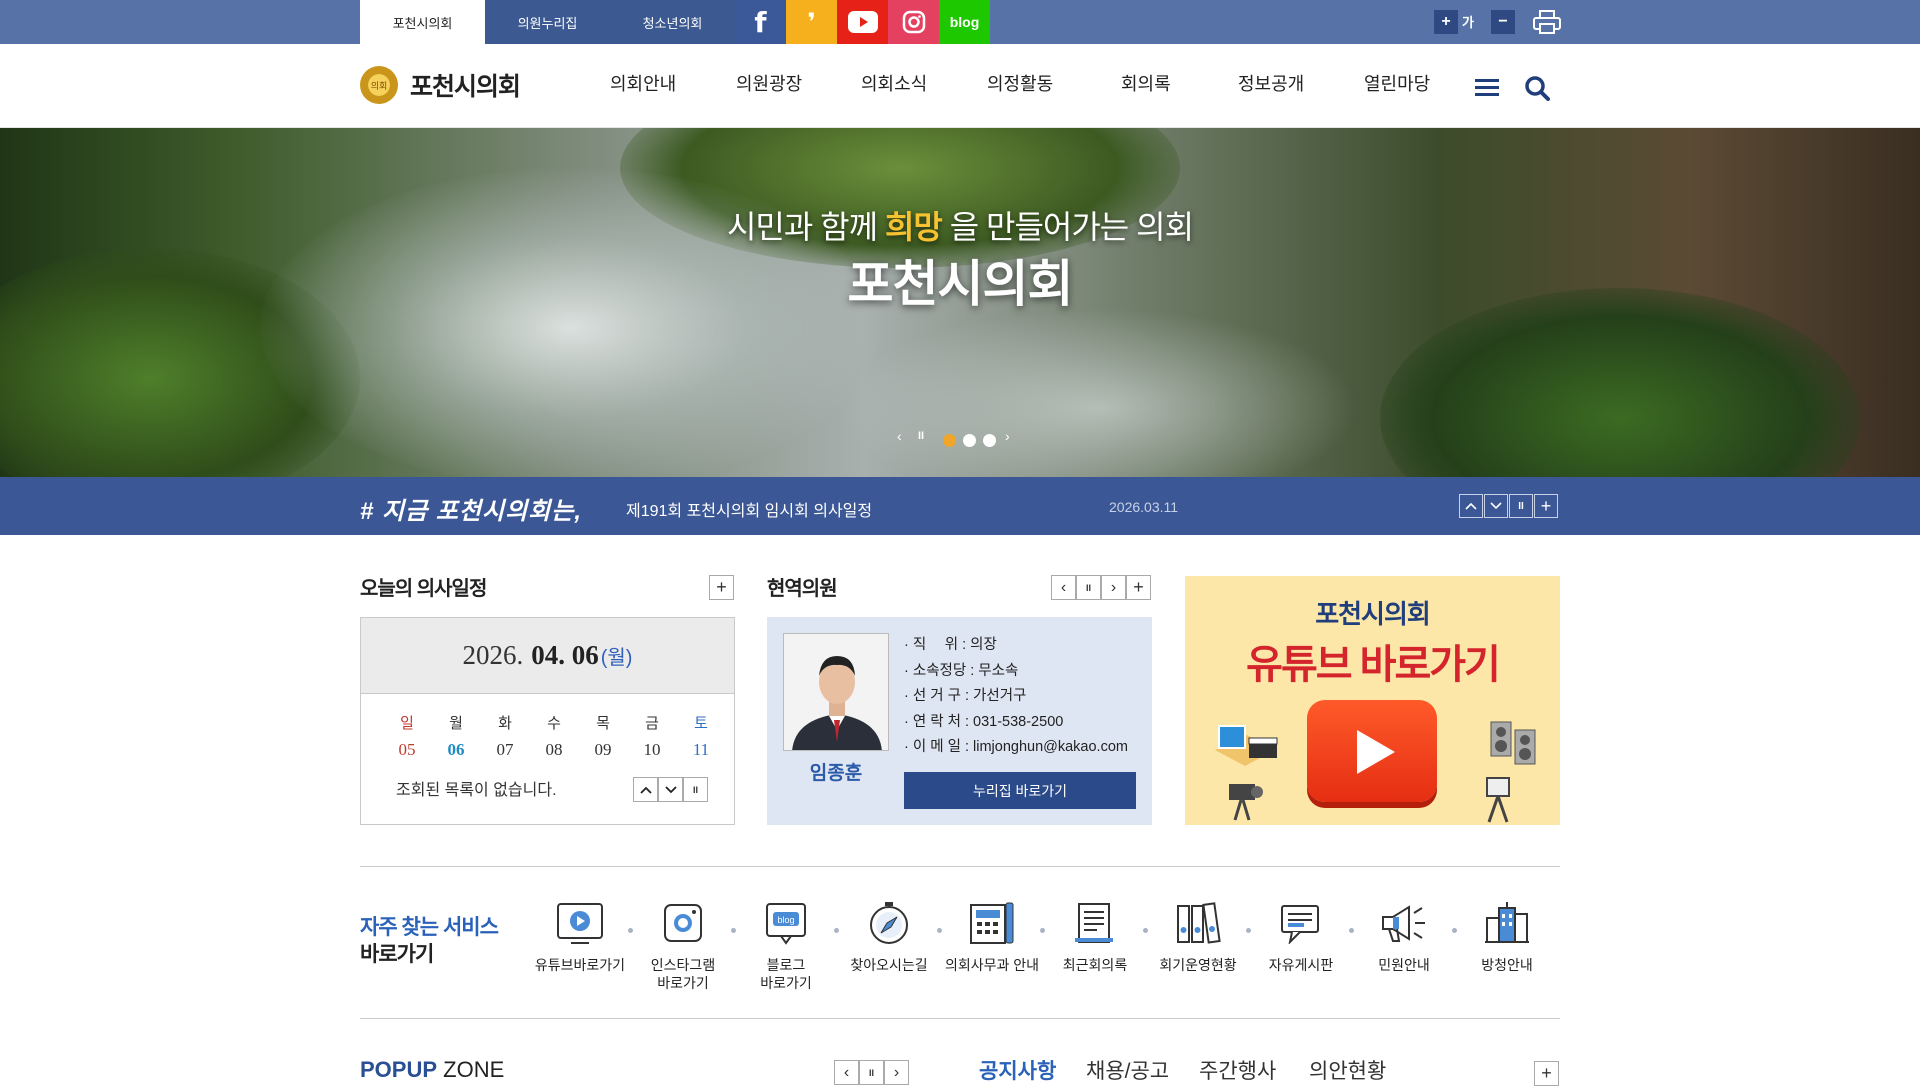  I want to click on member-more-button: +, so click(1138, 587).